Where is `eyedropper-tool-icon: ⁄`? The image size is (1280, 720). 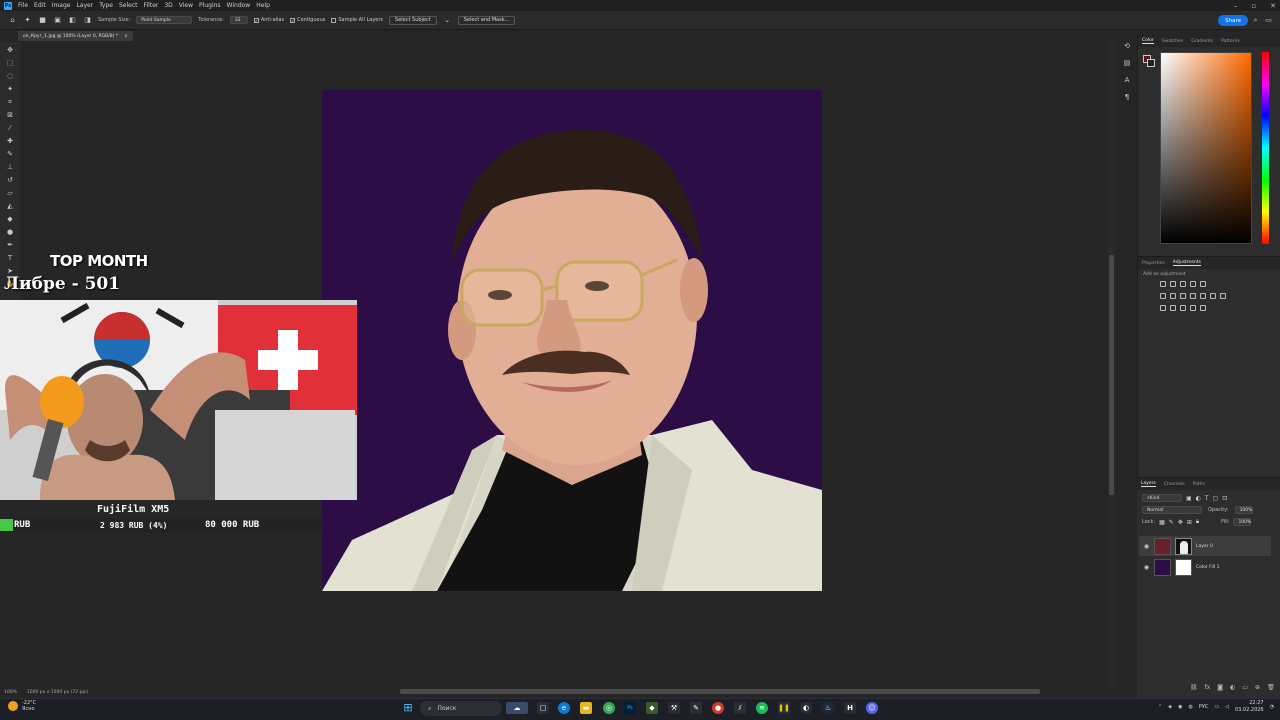 eyedropper-tool-icon: ⁄ is located at coordinates (10, 128).